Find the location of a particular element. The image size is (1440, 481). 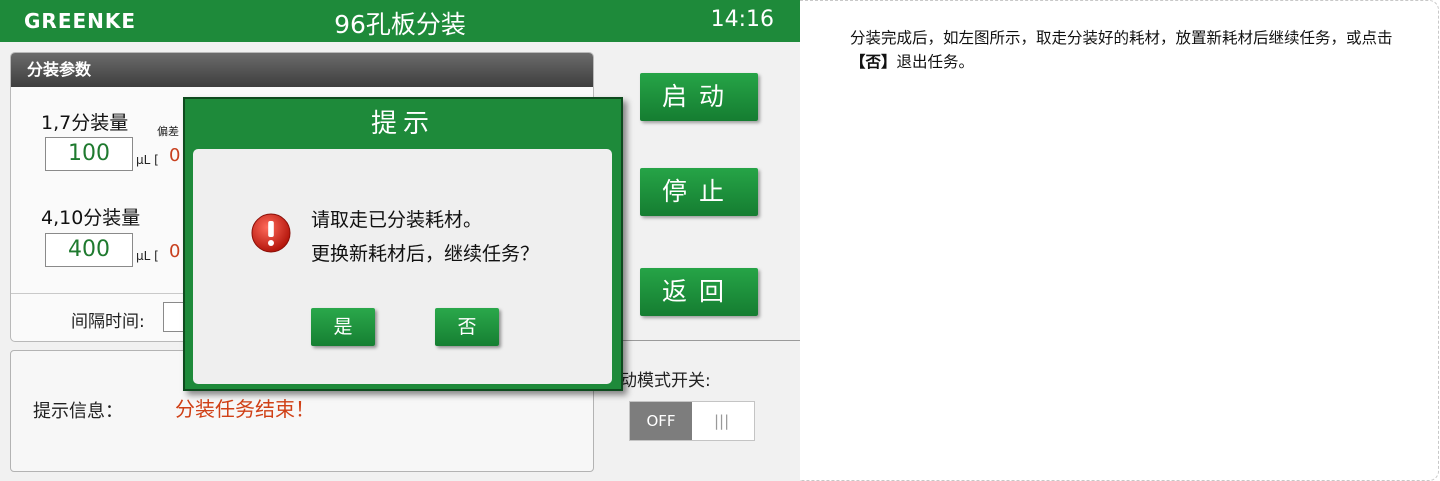

volume-4-10-unit: µL [ is located at coordinates (147, 256).